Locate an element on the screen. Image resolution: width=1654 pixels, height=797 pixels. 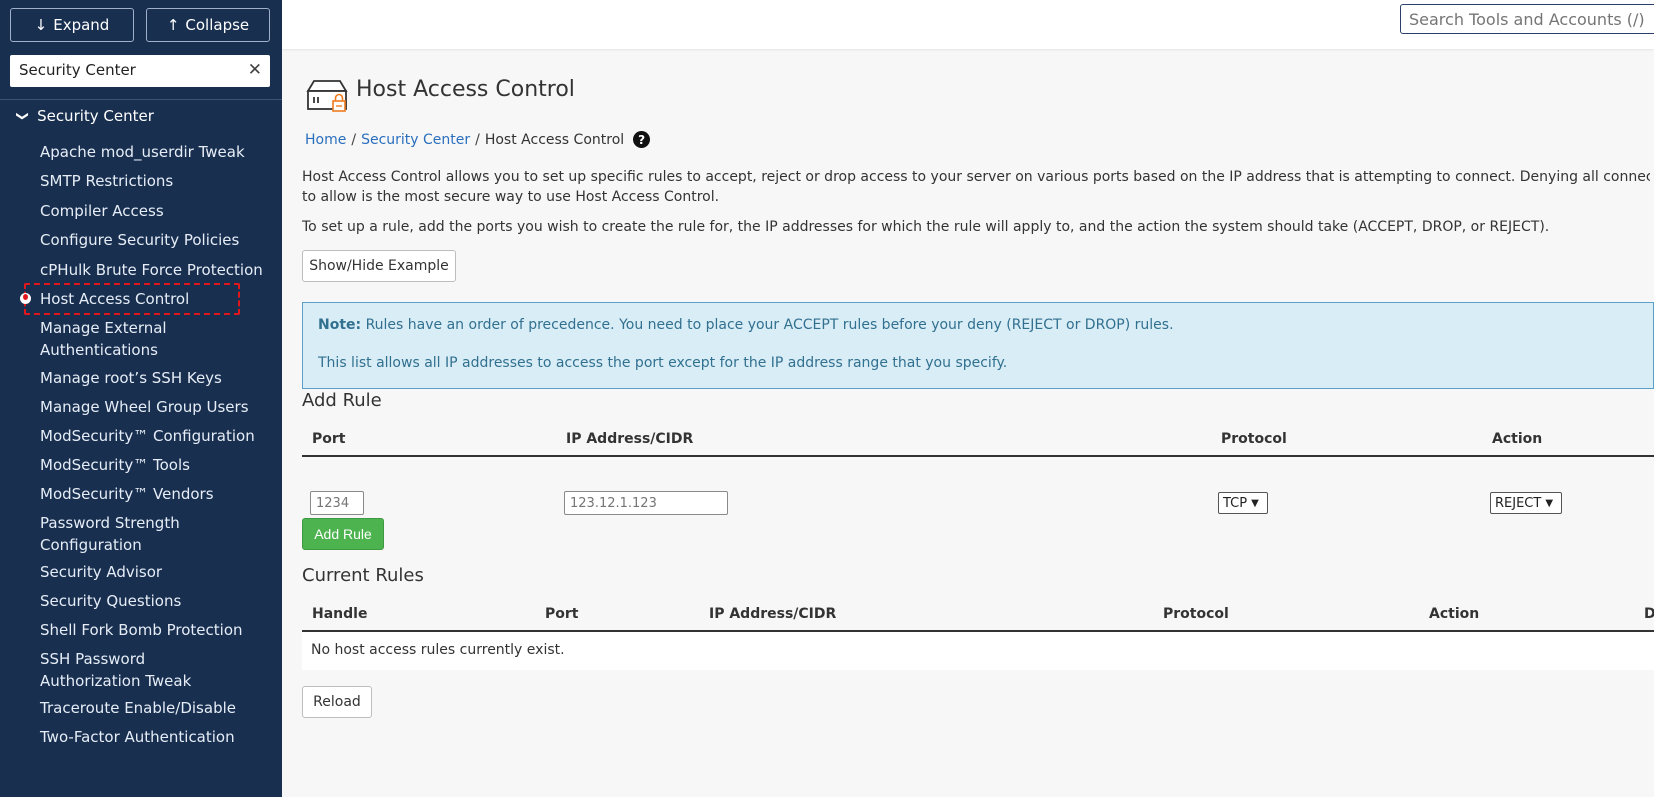
breadcrumb-current: Host Access Control is located at coordinates (554, 139).